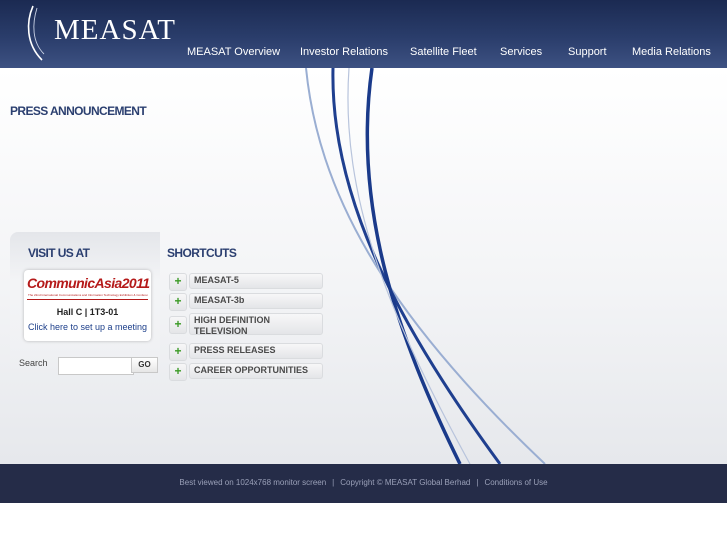 The height and width of the screenshot is (545, 727). What do you see at coordinates (256, 351) in the screenshot?
I see `shortcut-label: PRESS RELEASES` at bounding box center [256, 351].